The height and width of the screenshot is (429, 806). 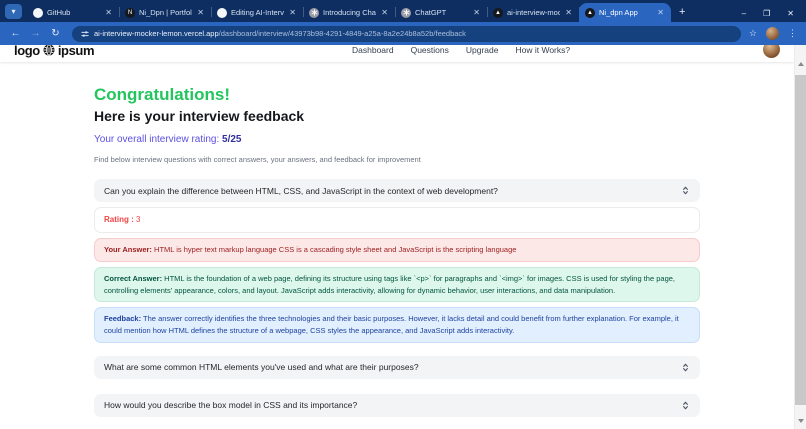 I want to click on feedback-subtitle: Here is your interview feedback, so click(x=199, y=116).